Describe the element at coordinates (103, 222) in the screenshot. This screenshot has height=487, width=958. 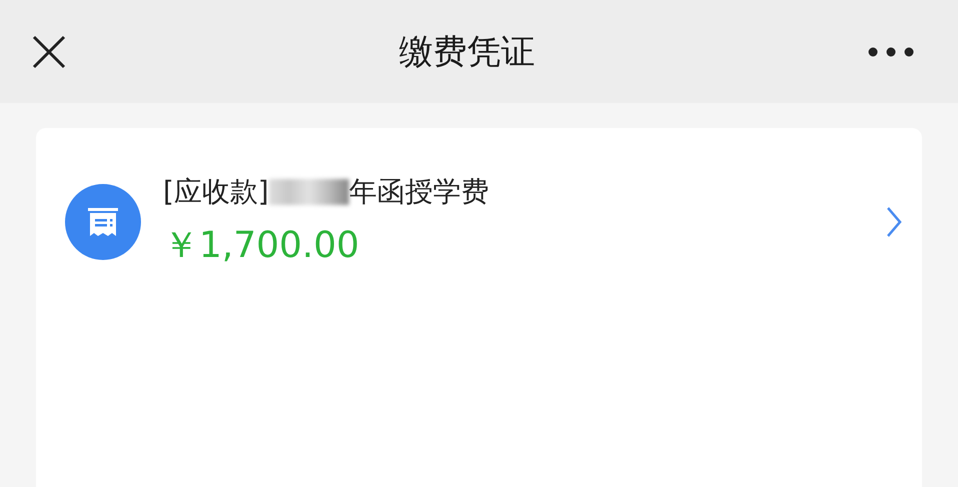
I see `receipt-icon` at that location.